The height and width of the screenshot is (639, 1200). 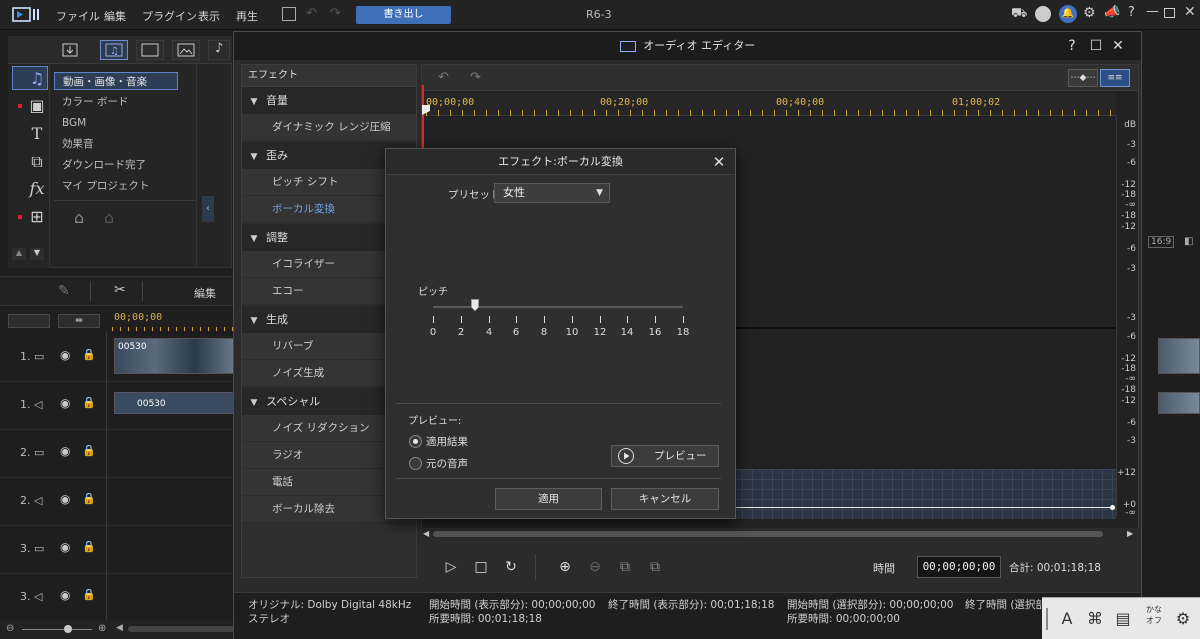 I want to click on stop-icon: □, so click(x=481, y=567).